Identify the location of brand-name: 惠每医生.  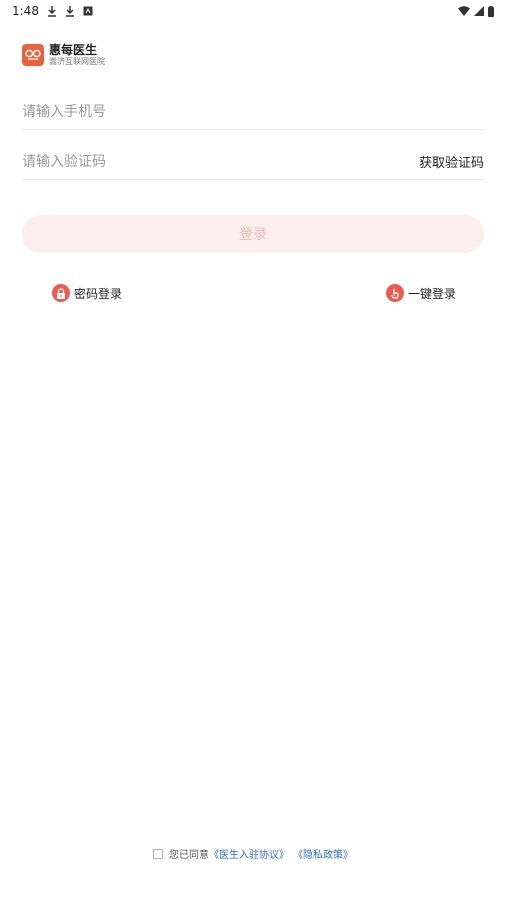
(73, 50).